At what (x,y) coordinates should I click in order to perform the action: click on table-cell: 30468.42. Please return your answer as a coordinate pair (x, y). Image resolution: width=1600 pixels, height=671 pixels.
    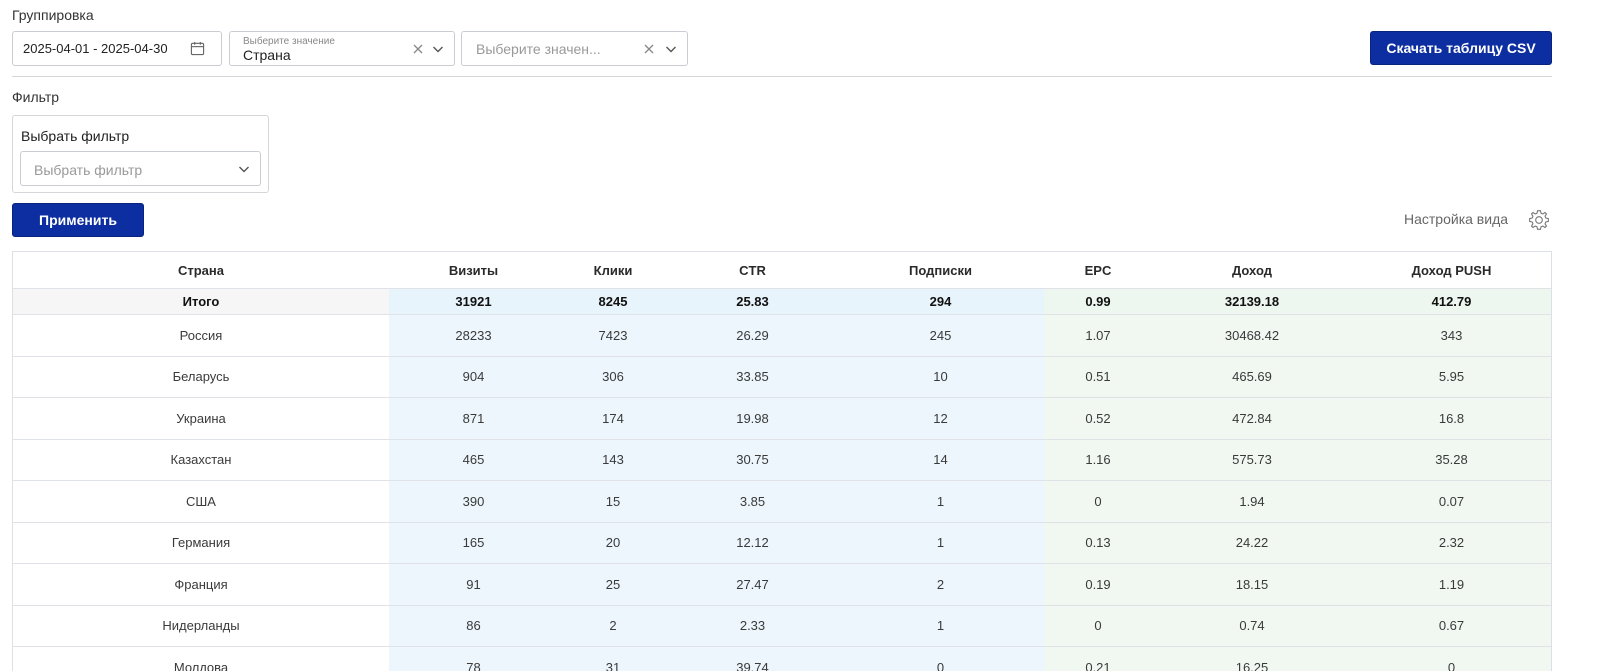
    Looking at the image, I should click on (1252, 336).